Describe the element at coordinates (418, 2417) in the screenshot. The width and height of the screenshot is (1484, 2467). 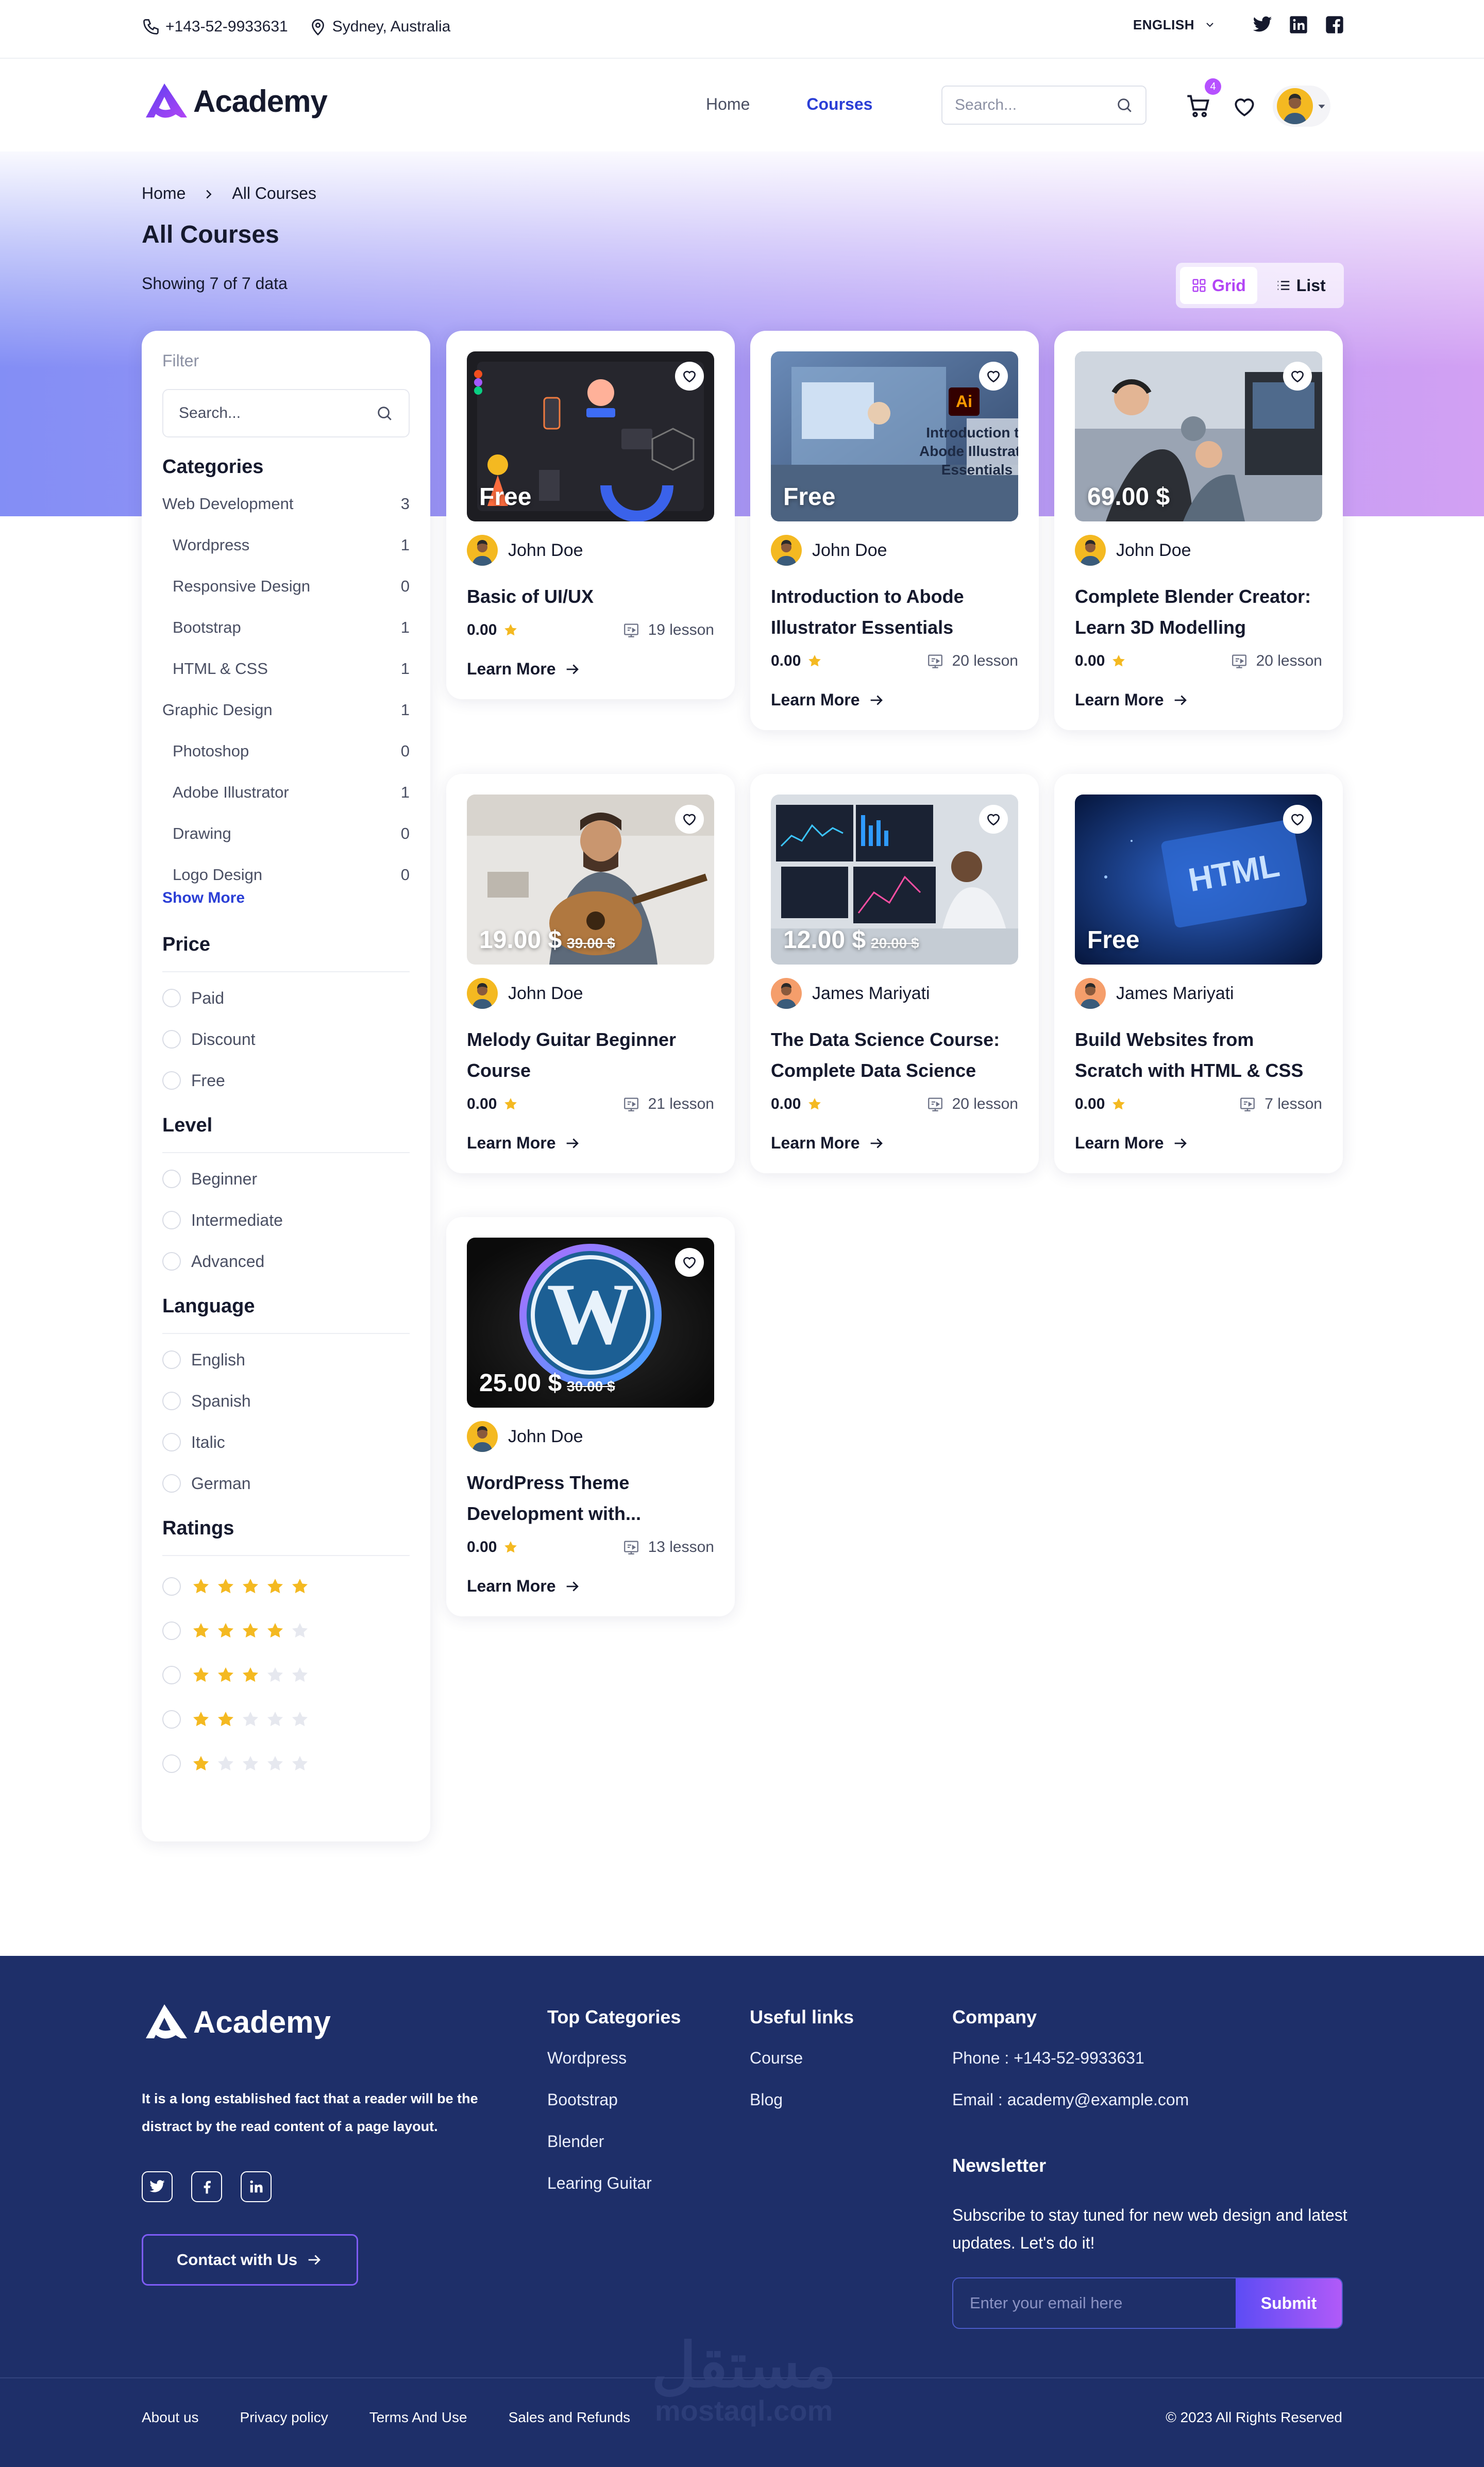
I see `footer-bottom-link: Terms And Use` at that location.